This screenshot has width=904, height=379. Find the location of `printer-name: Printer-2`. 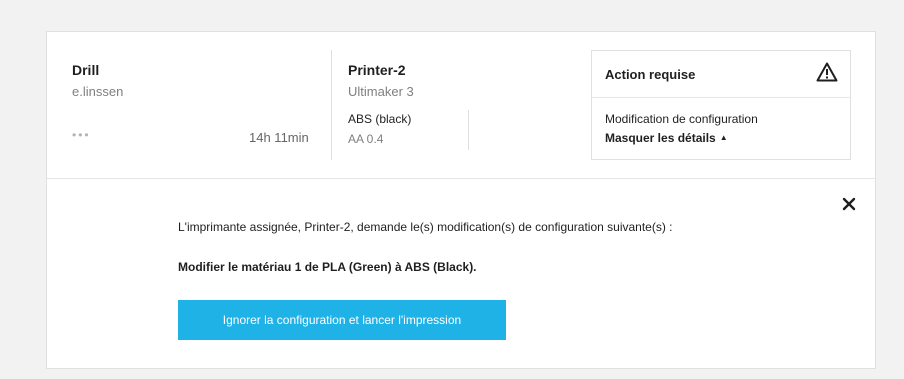

printer-name: Printer-2 is located at coordinates (377, 70).